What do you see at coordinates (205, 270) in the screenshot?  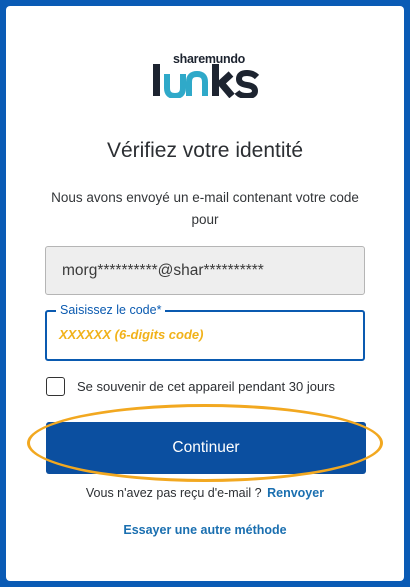 I see `email-display: morg**********@shar**********` at bounding box center [205, 270].